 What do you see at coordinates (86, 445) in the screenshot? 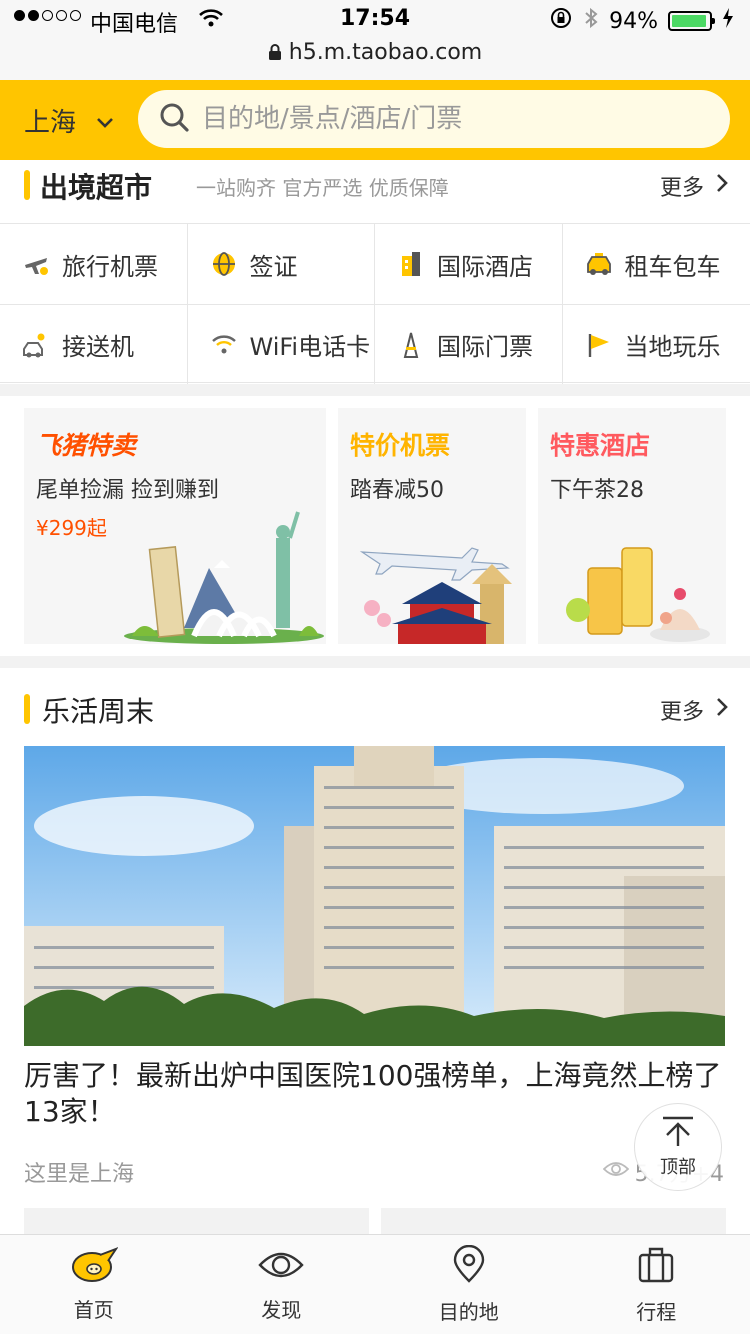
I see `promo-title: 飞猪特卖` at bounding box center [86, 445].